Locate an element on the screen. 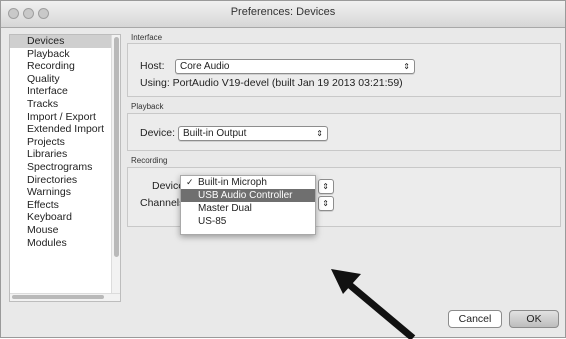 The height and width of the screenshot is (339, 566). playback-device-select: Built-in Output ⇕ is located at coordinates (253, 133).